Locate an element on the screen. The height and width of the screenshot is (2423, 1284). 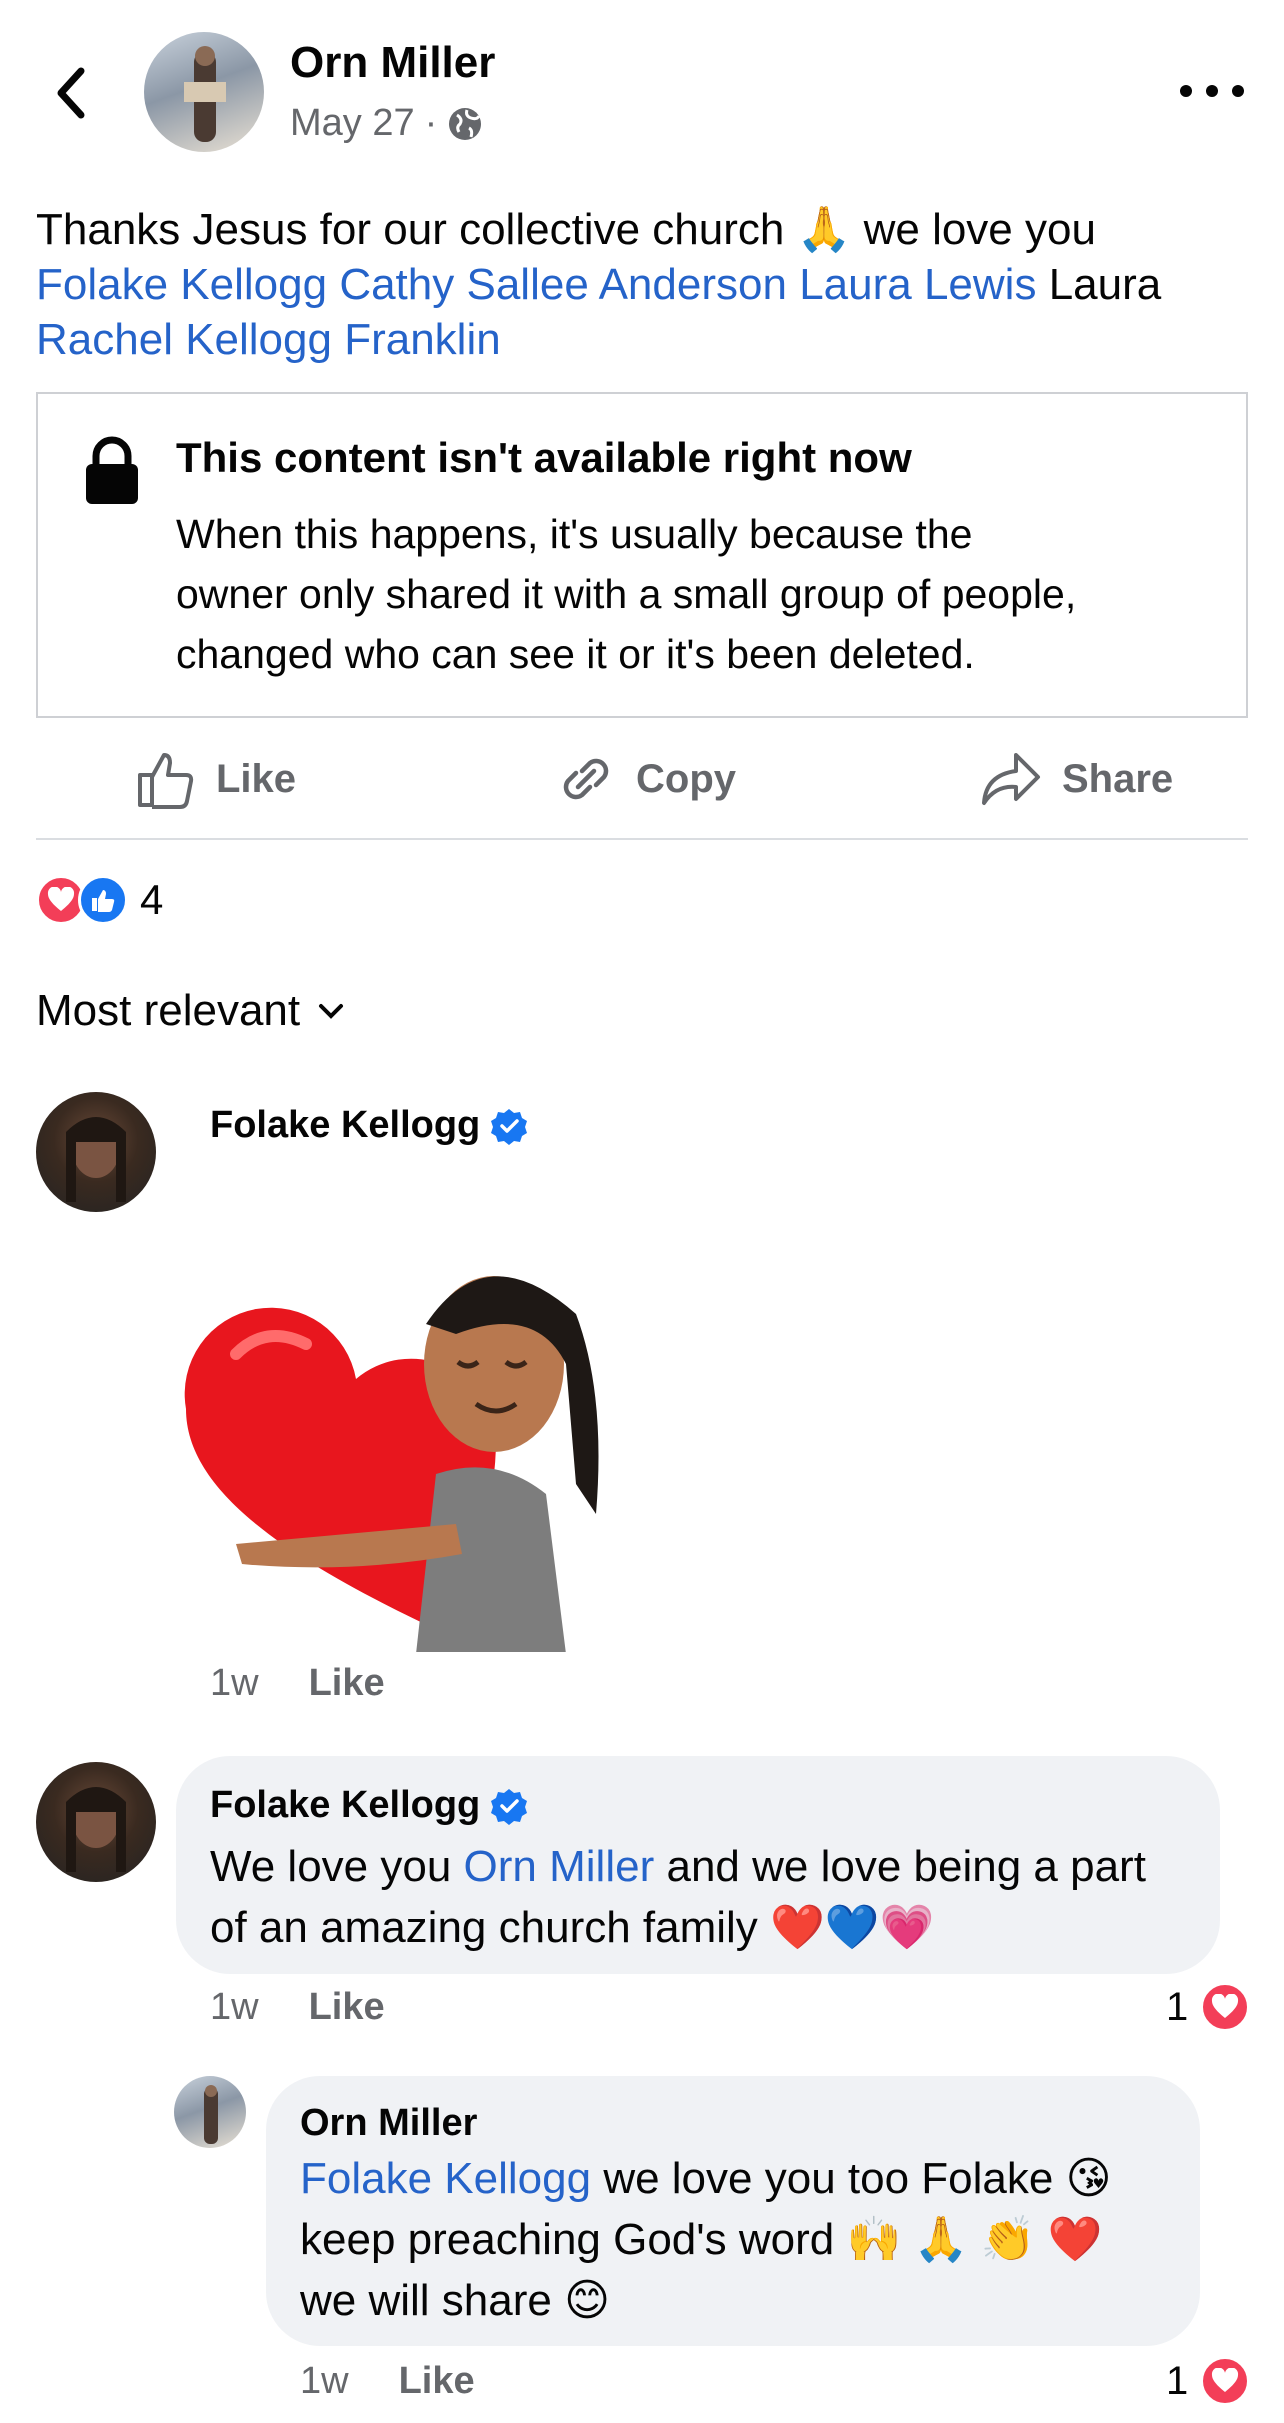
like-label: Like is located at coordinates (256, 778).